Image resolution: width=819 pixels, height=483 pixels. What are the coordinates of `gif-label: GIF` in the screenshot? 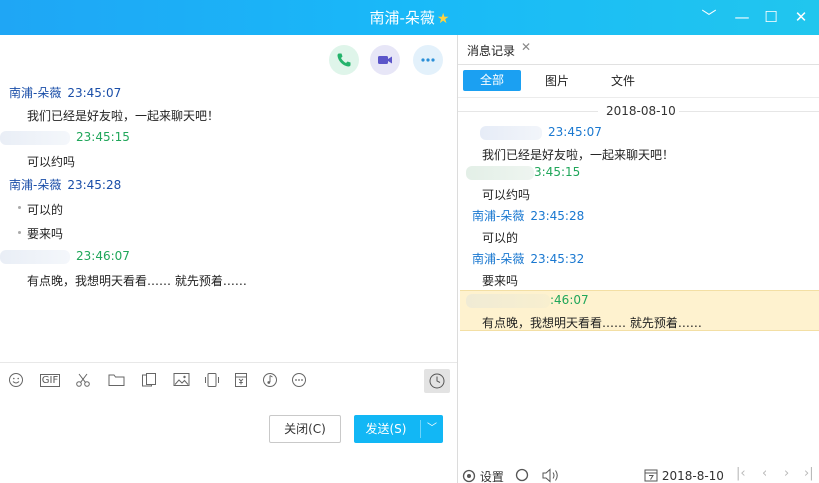 It's located at (50, 380).